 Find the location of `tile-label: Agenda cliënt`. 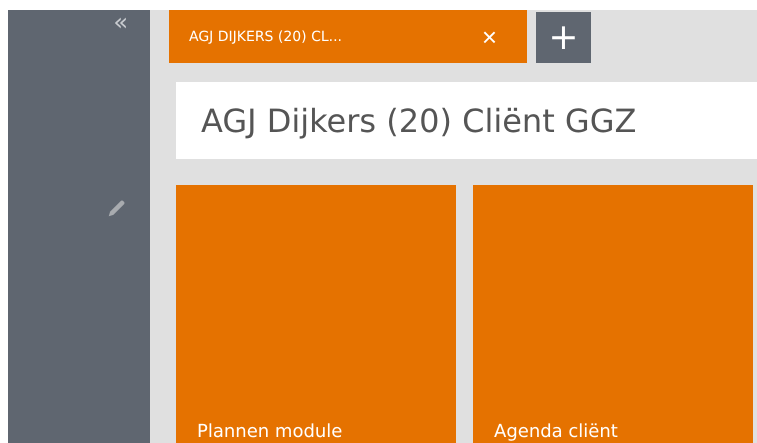

tile-label: Agenda cliënt is located at coordinates (556, 432).